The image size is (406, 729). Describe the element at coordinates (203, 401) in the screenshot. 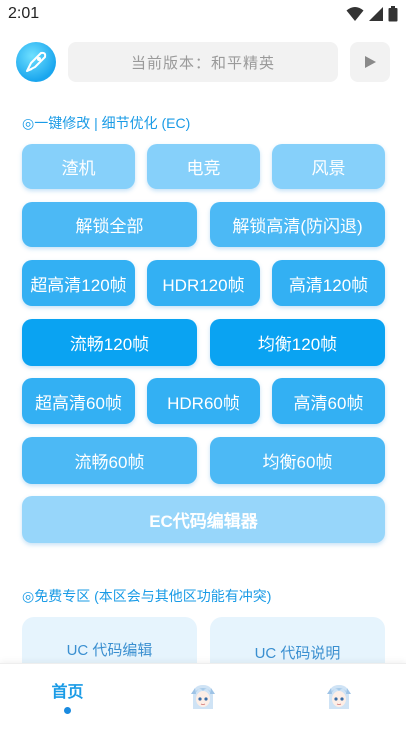

I see `hdr-60fps-button: HDR60帧` at that location.